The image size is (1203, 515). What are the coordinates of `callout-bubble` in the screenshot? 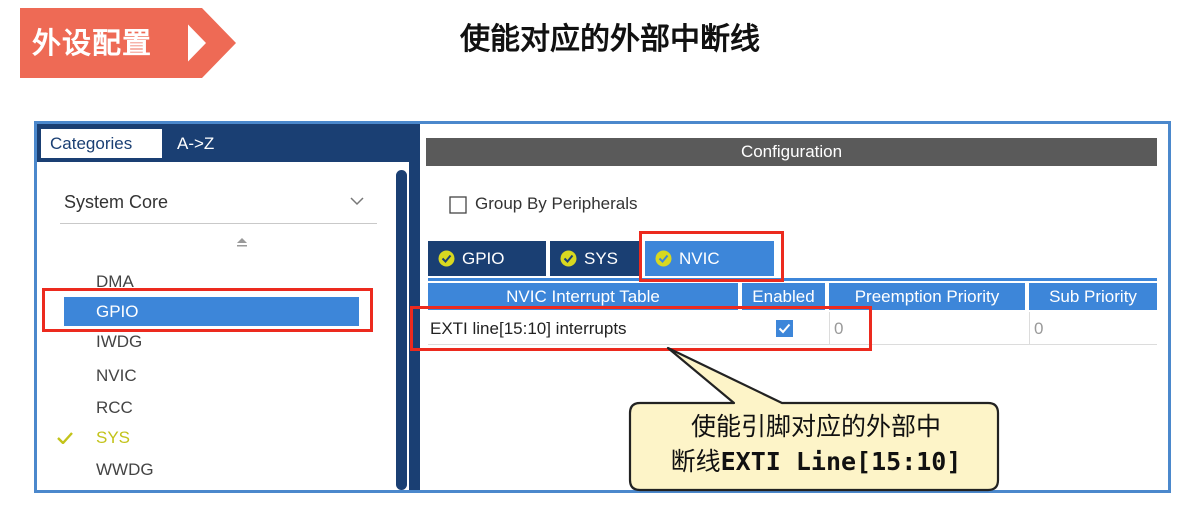 It's located at (814, 419).